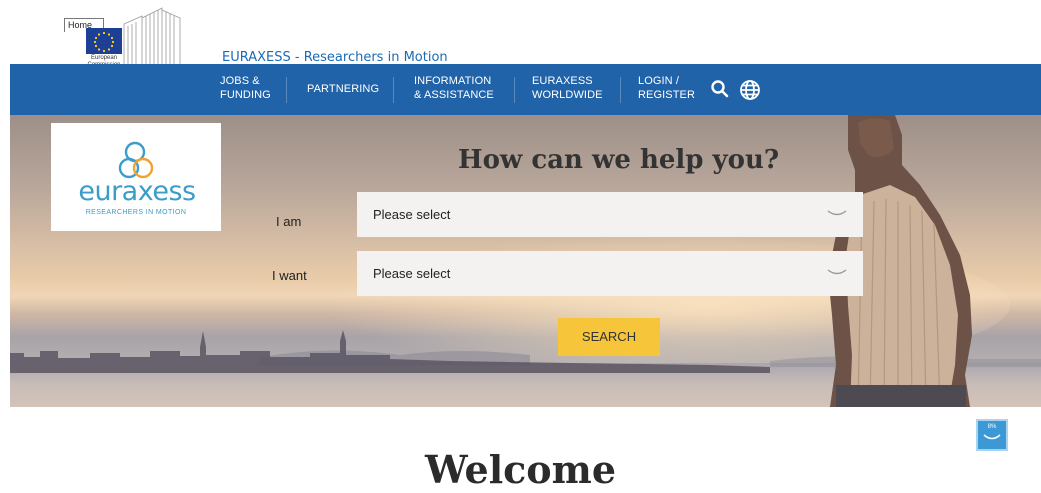  I want to click on nav-login-line2: REGISTER, so click(667, 95).